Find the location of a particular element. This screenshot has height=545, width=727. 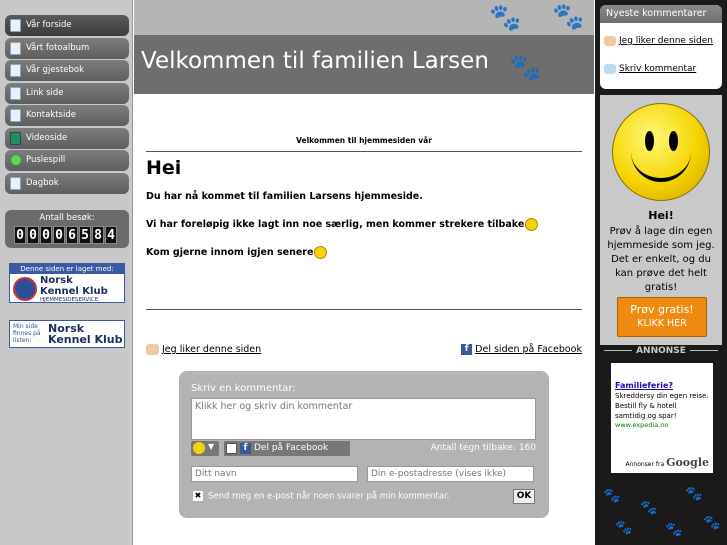

nav-item-kontaktside: Kontaktside is located at coordinates (67, 115).